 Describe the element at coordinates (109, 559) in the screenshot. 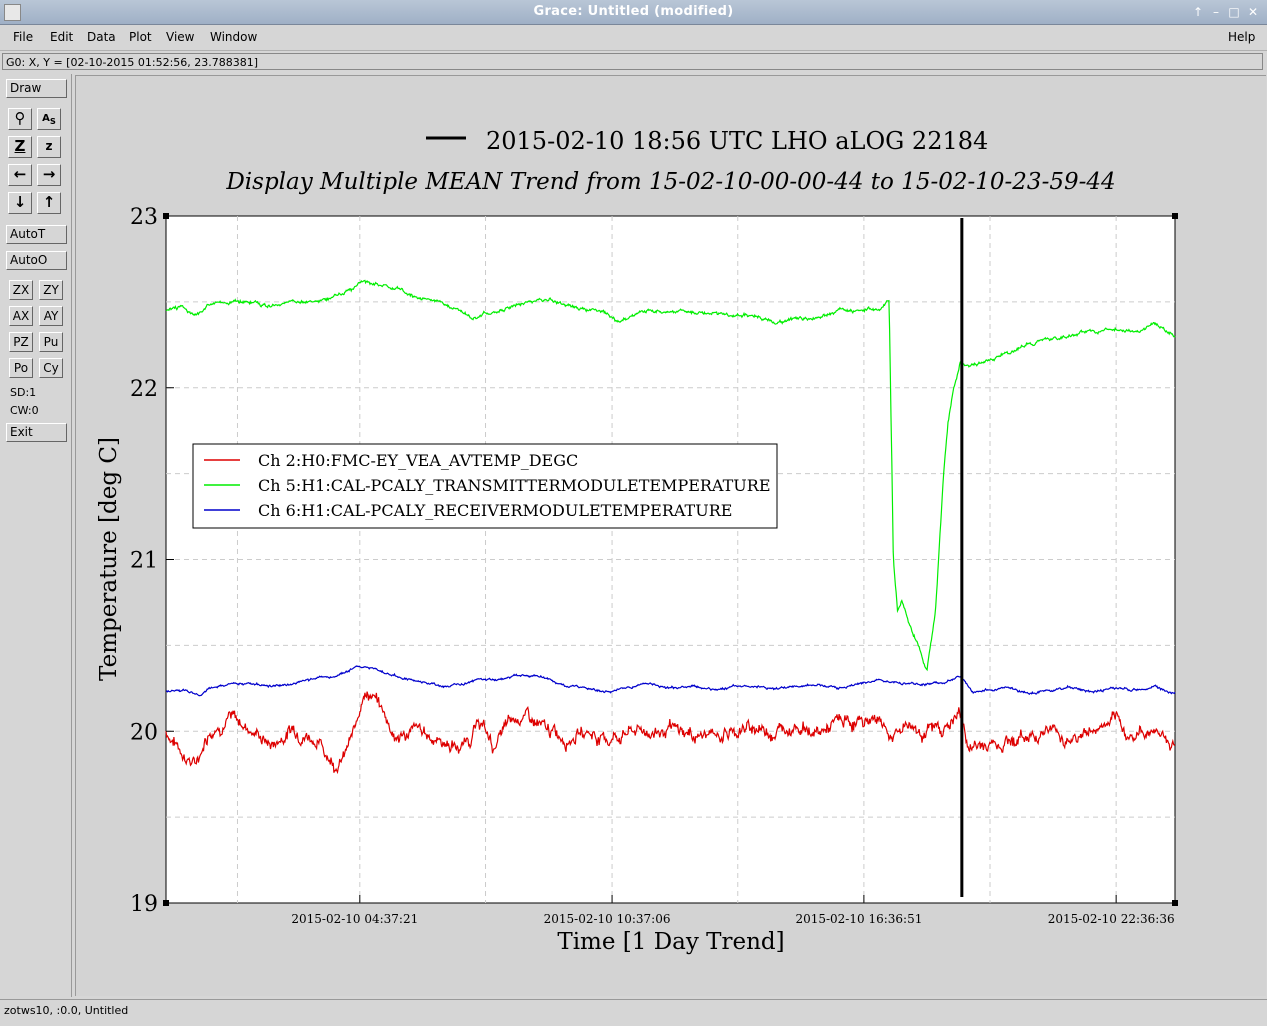

I see `y-axis-label: Temperature [deg C]` at that location.